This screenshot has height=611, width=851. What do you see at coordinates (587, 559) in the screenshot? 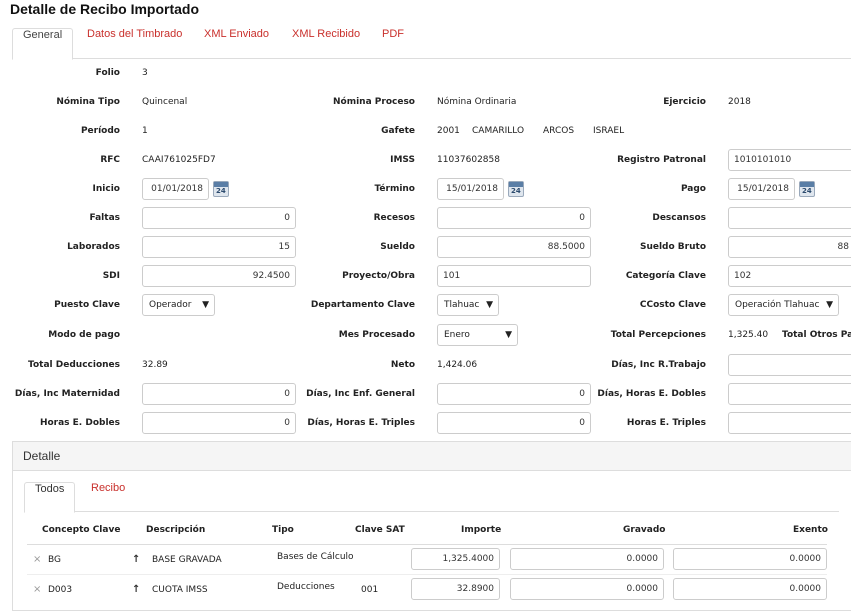
I see `row-1-gravado-field: 0.0000` at bounding box center [587, 559].